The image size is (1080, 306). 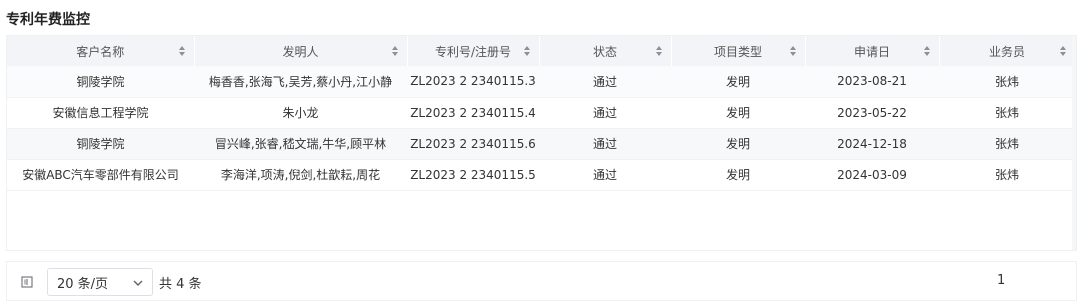 What do you see at coordinates (101, 51) in the screenshot?
I see `column-header-customer: 客户名称` at bounding box center [101, 51].